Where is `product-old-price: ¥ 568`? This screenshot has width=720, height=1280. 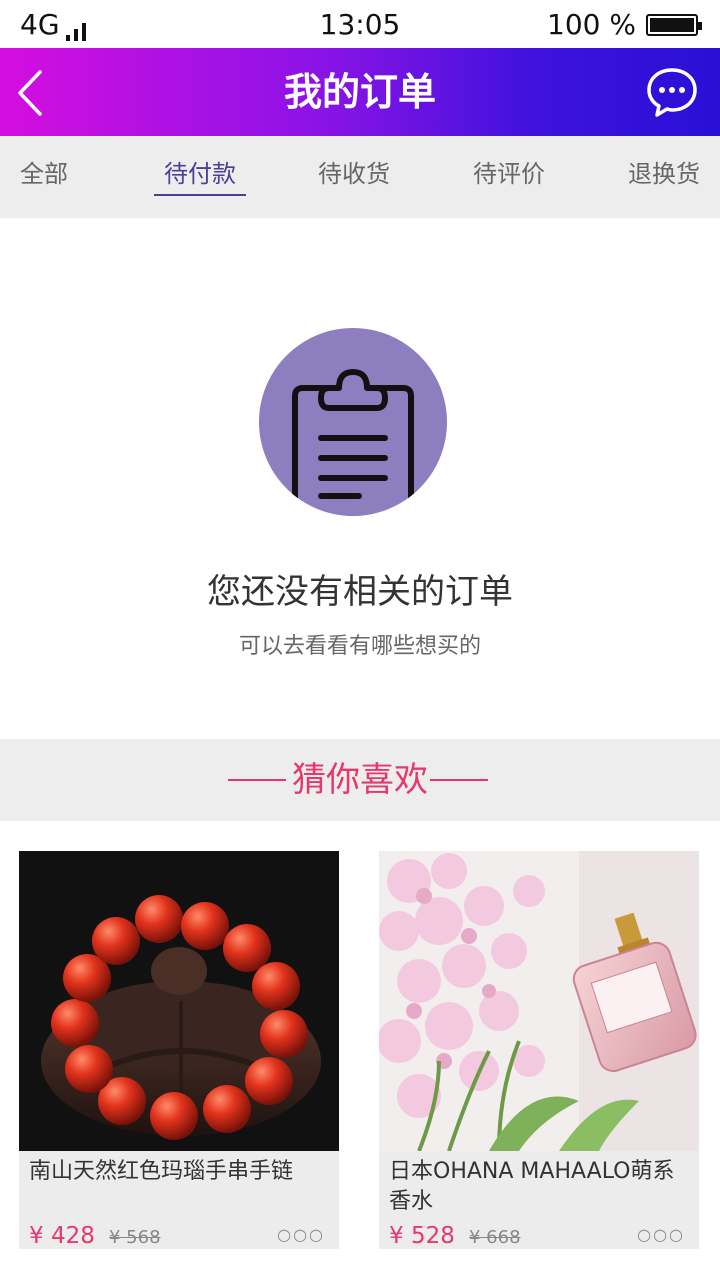
product-old-price: ¥ 568 is located at coordinates (135, 1237).